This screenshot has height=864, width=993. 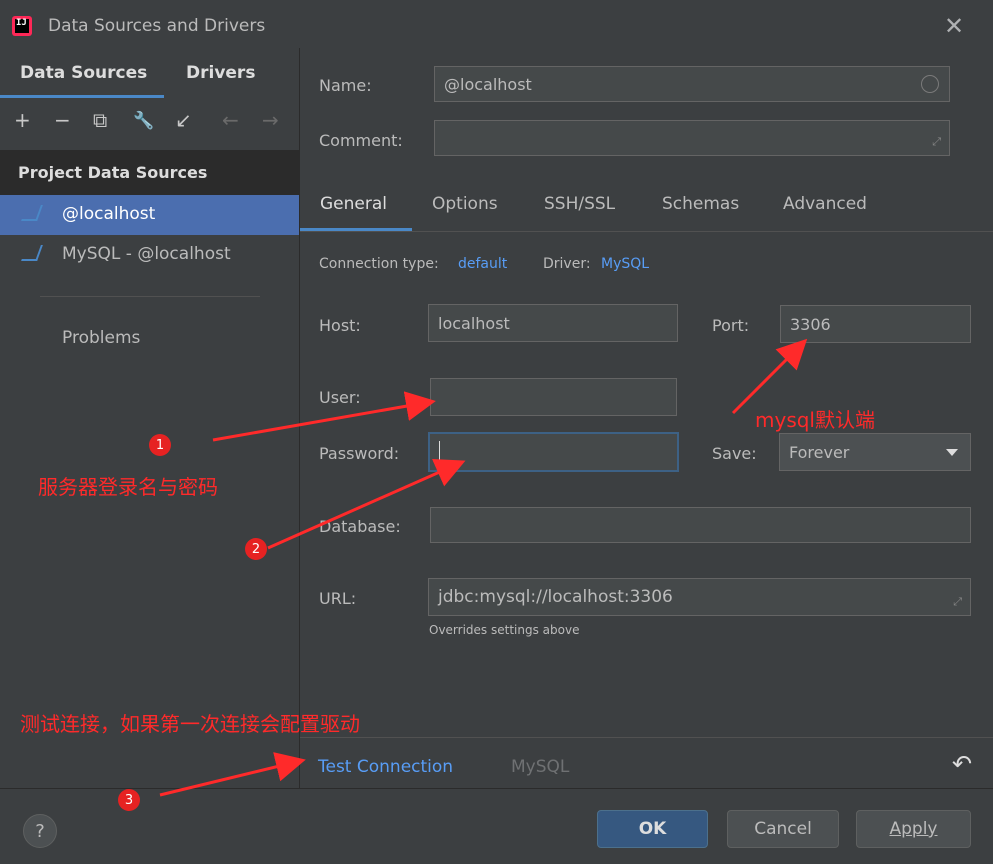 I want to click on annotation-badge-1: 1, so click(x=160, y=445).